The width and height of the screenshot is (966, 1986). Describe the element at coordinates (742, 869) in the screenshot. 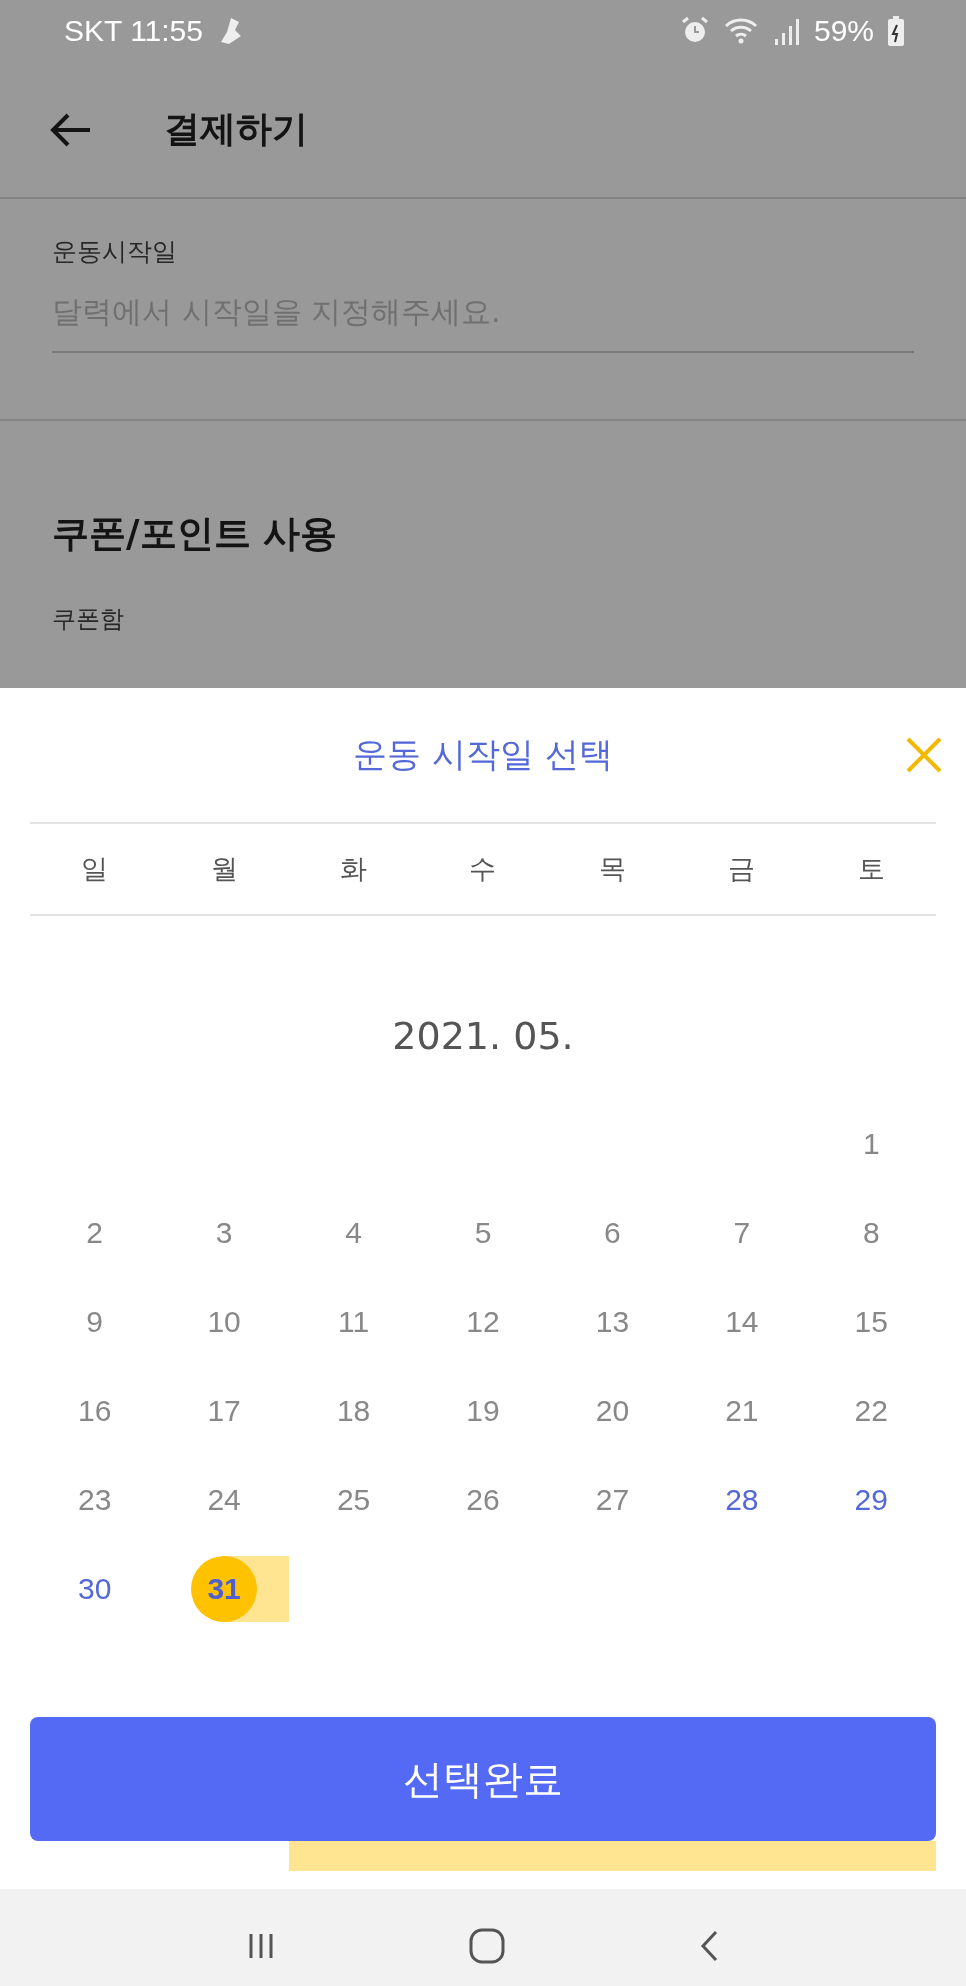

I see `weekday-label: 금` at that location.